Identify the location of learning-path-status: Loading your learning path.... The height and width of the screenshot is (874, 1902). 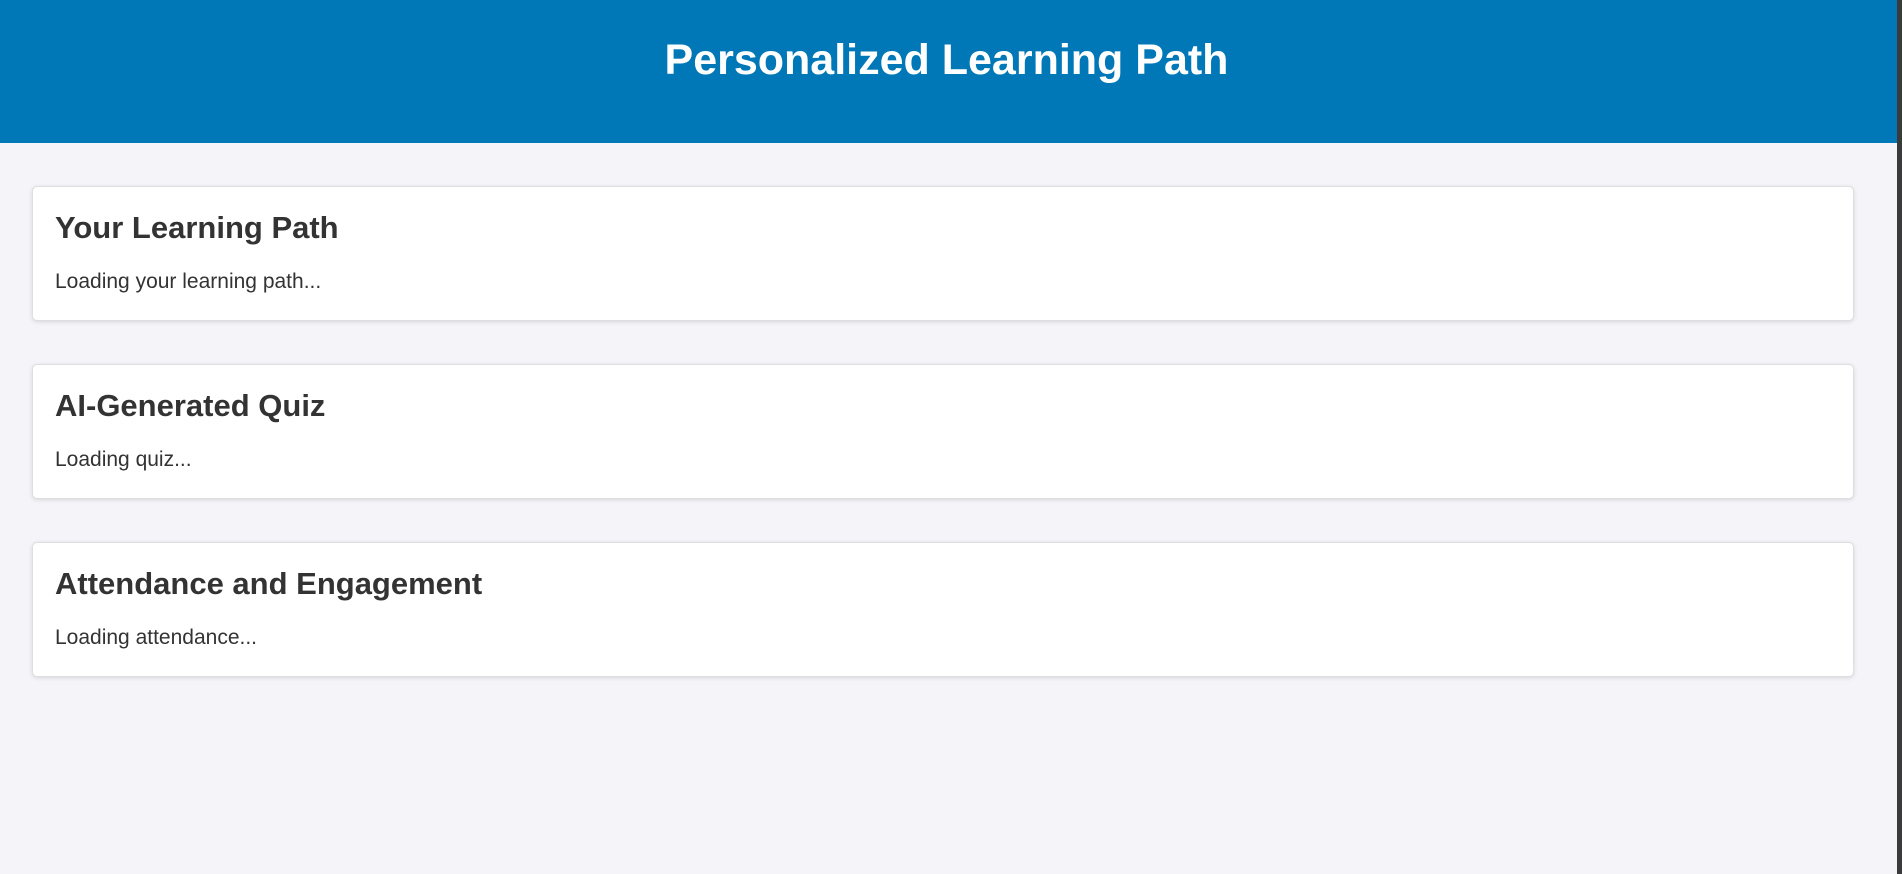
(188, 282).